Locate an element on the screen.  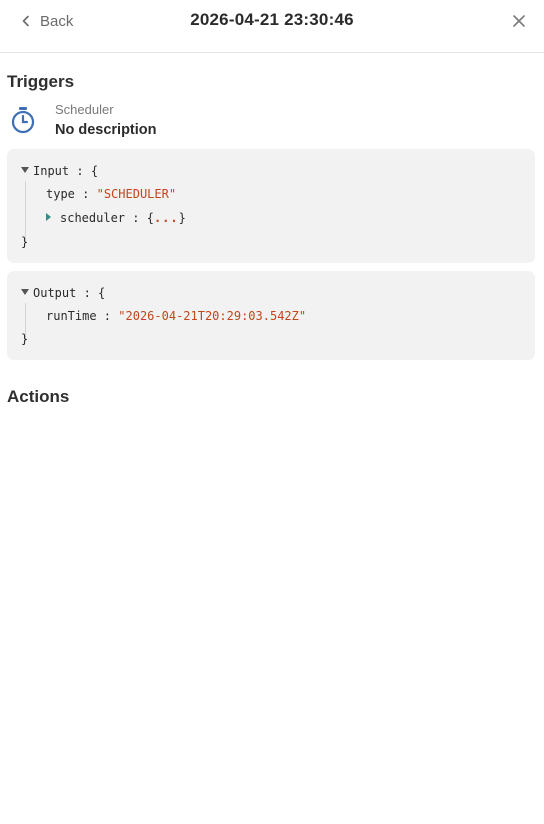
triggers-section-title: Triggers is located at coordinates (41, 81).